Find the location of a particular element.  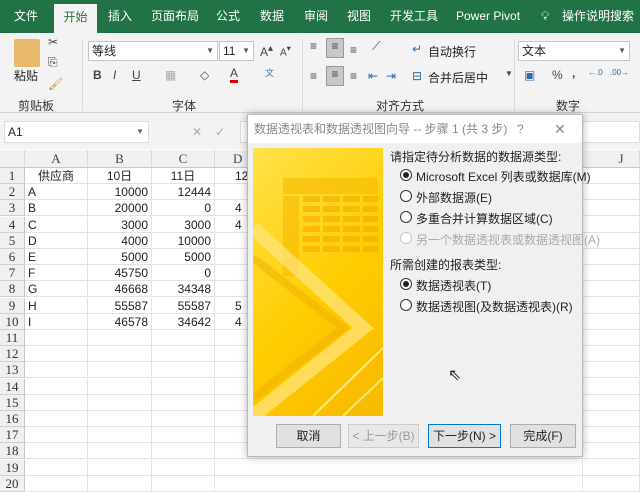

cell: 46578 is located at coordinates (120, 321).